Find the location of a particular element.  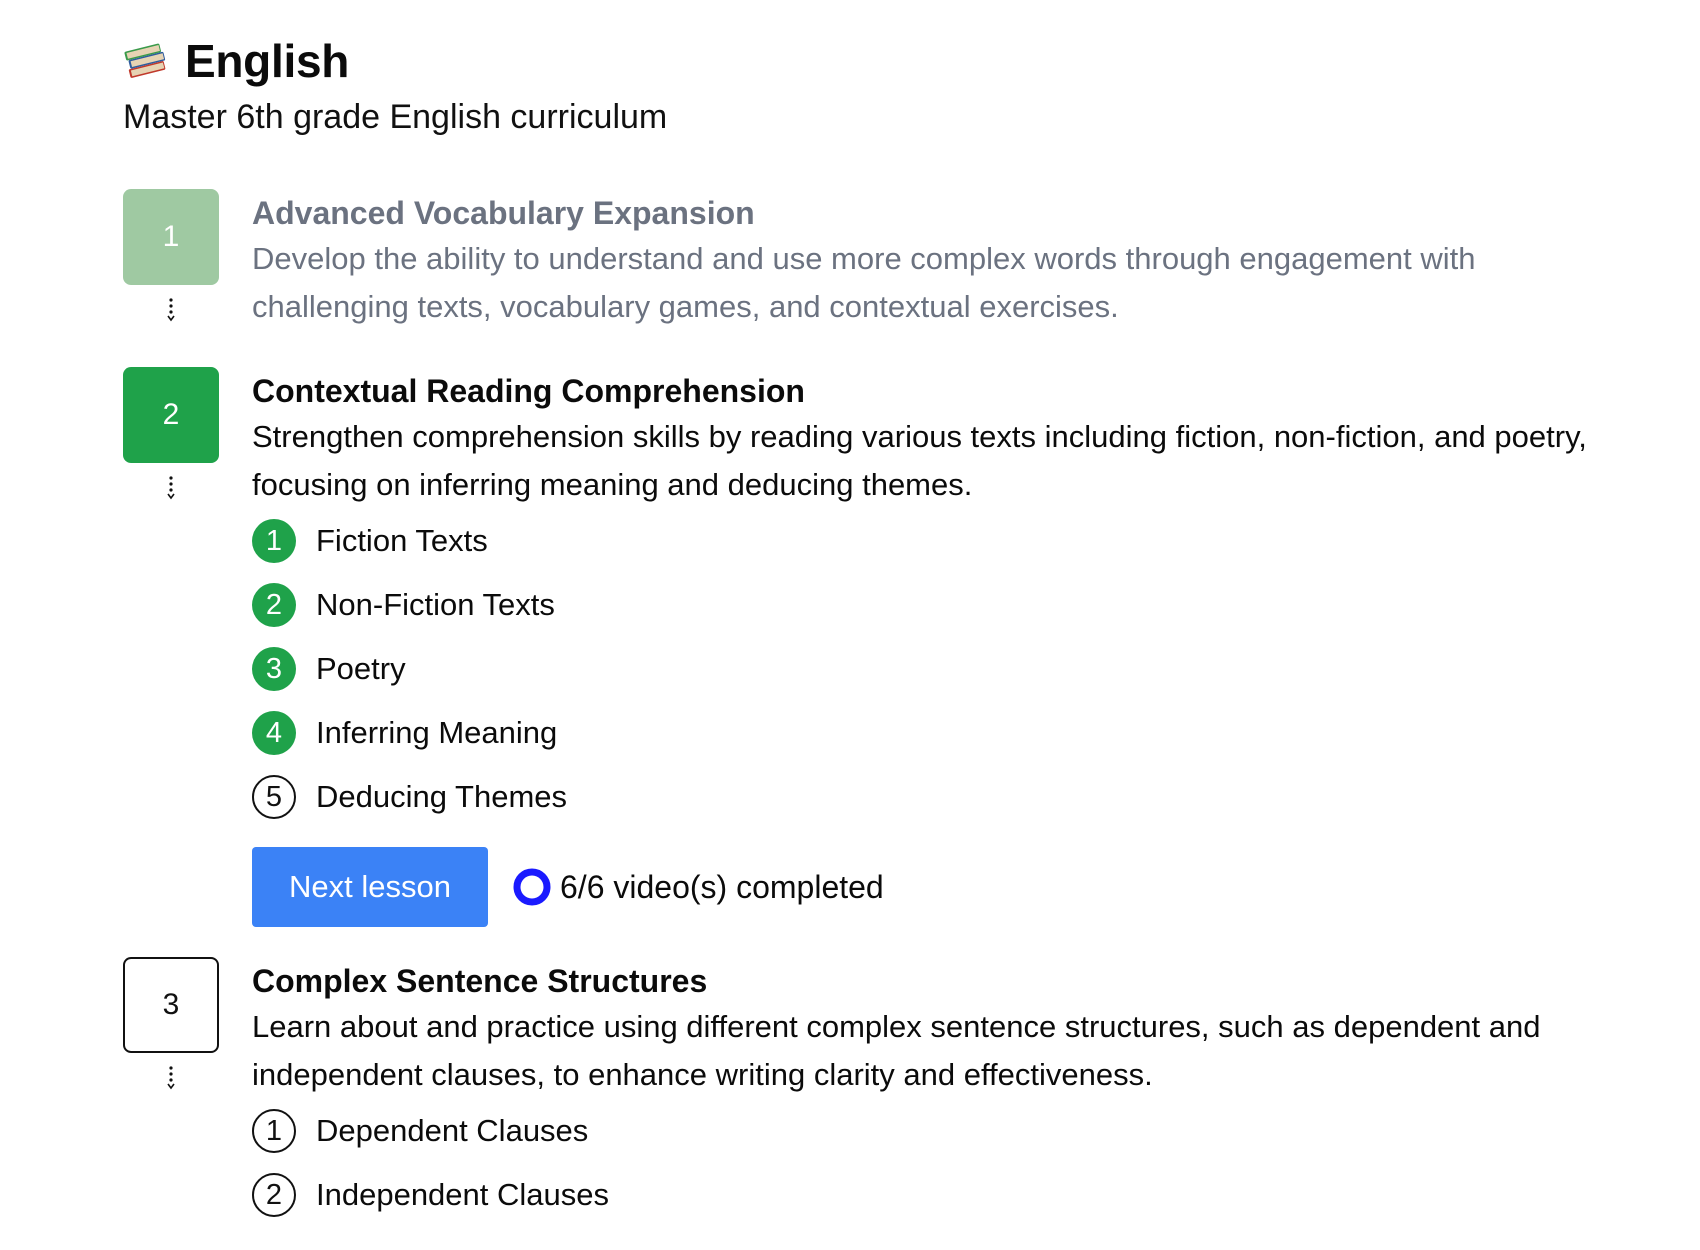

course-header: English is located at coordinates (863, 61).